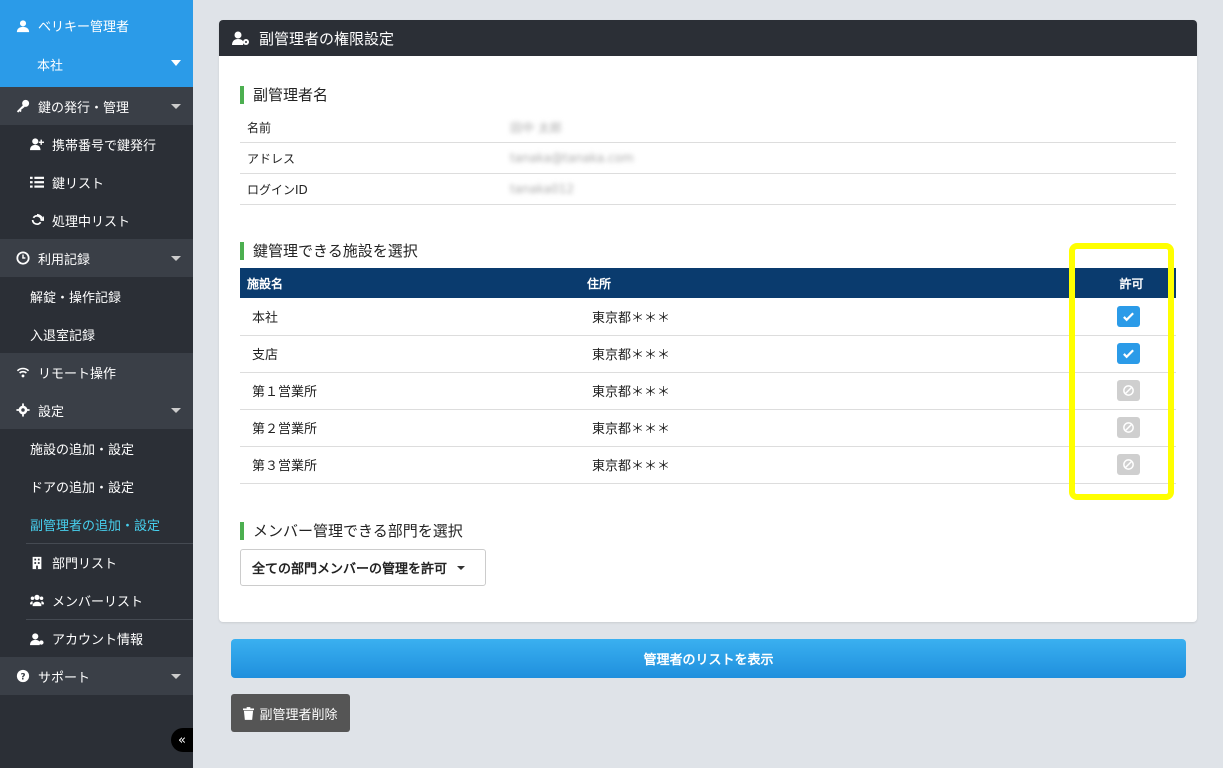 This screenshot has height=768, width=1223. I want to click on sidebar-item-subadmin-settings: 副管理者の追加・設定, so click(96, 524).